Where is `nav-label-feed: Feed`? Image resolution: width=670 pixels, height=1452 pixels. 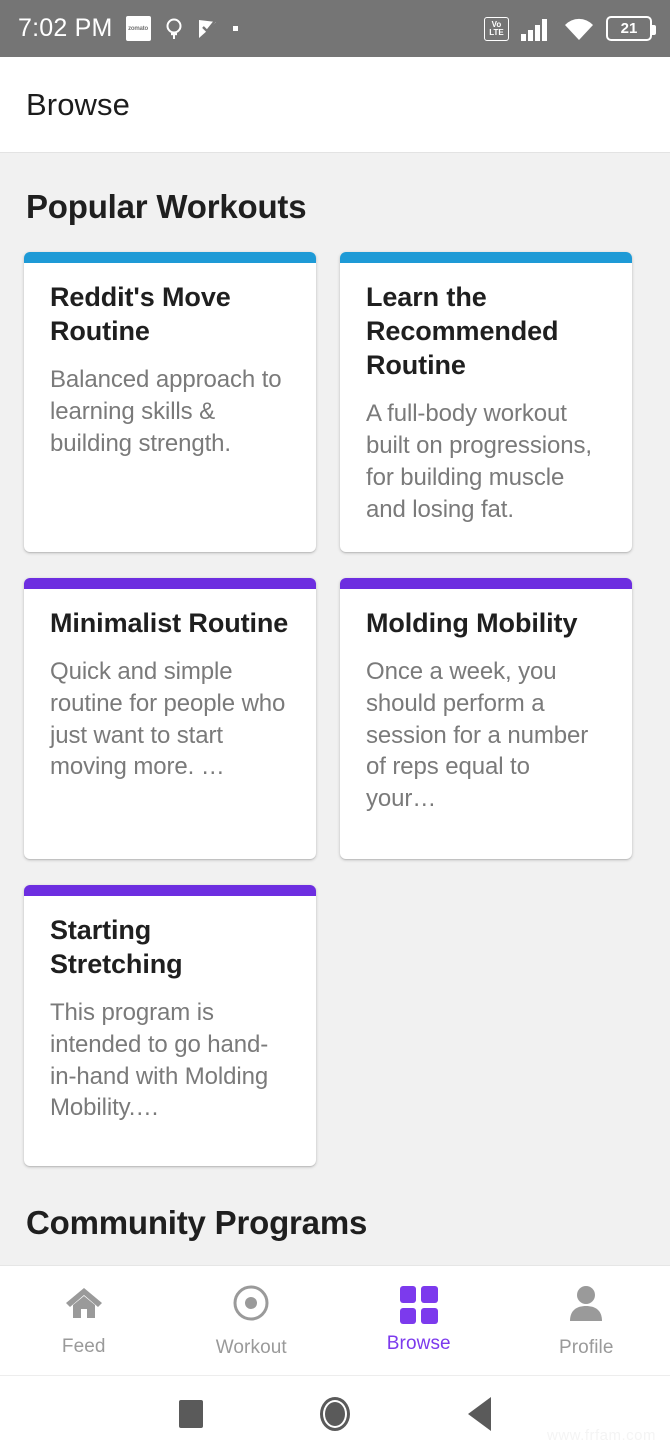 nav-label-feed: Feed is located at coordinates (83, 1346).